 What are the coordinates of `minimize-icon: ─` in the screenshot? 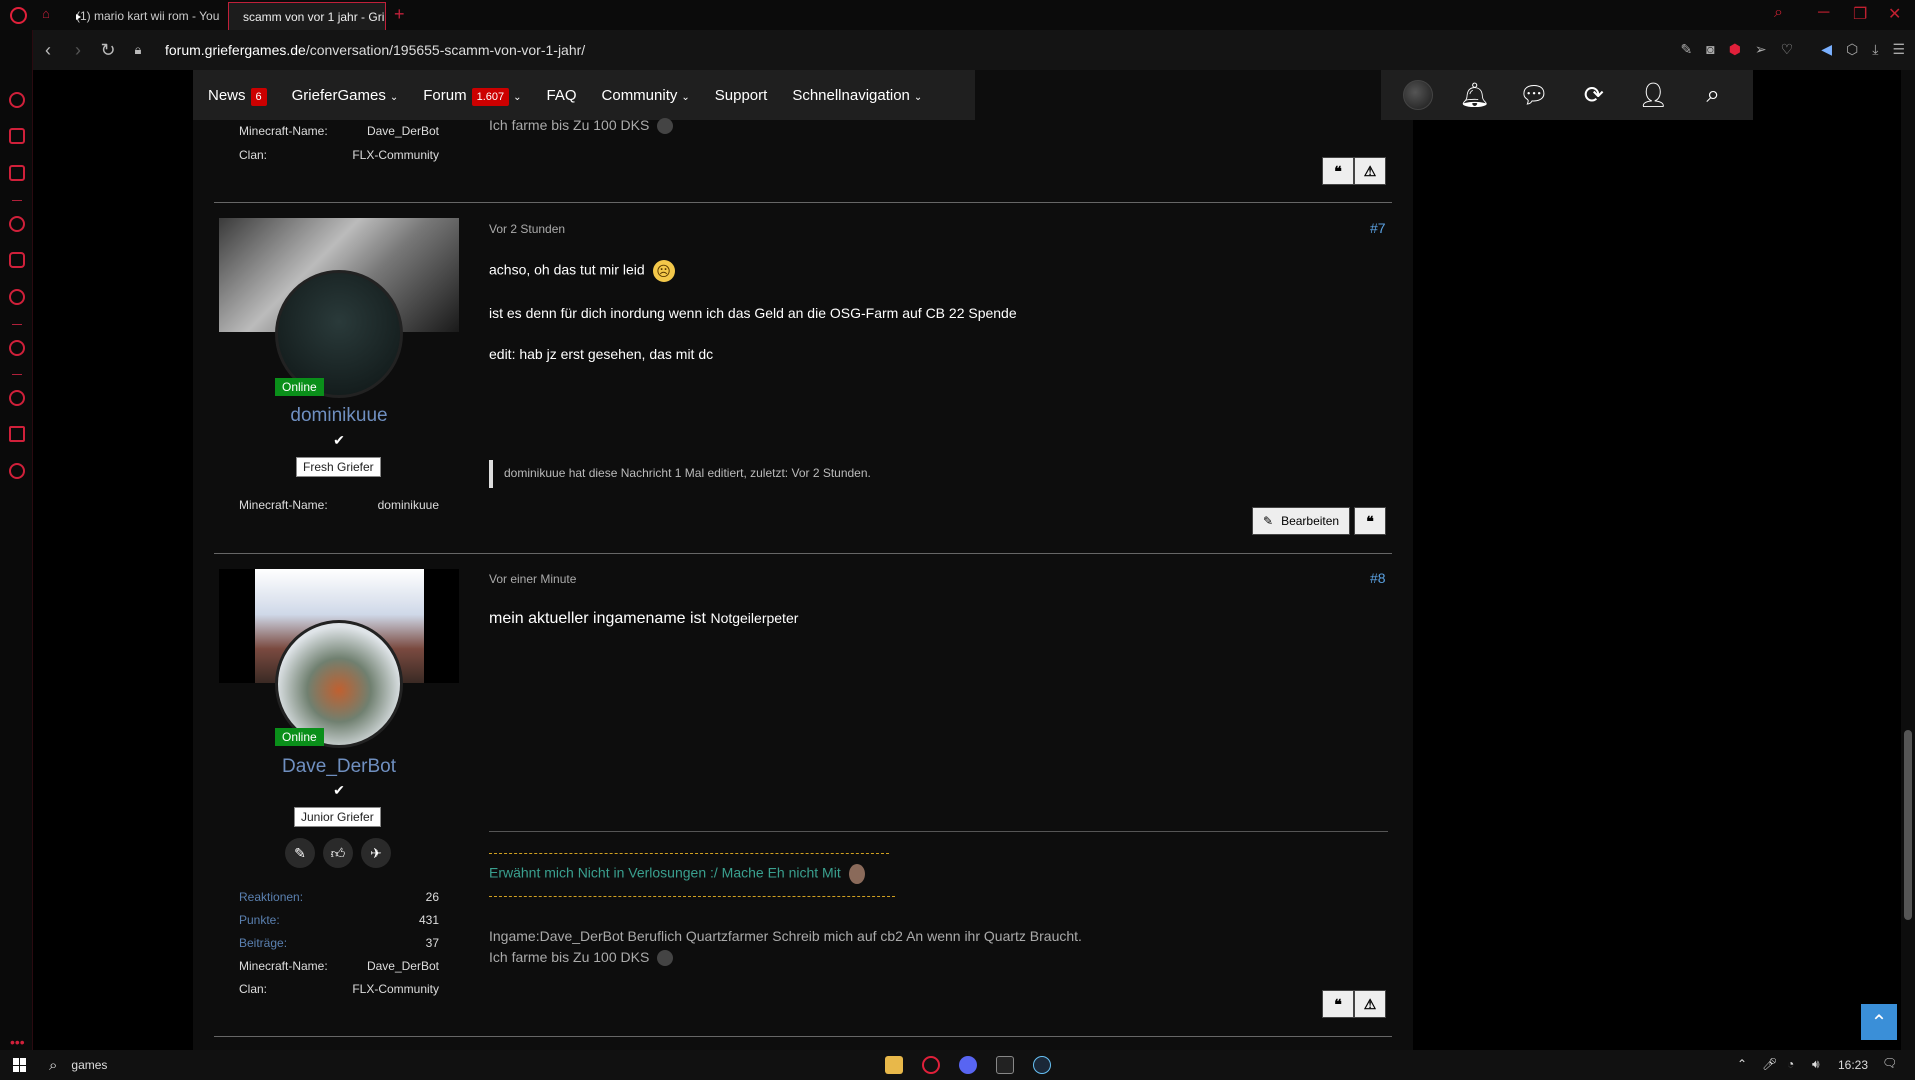 It's located at (1823, 13).